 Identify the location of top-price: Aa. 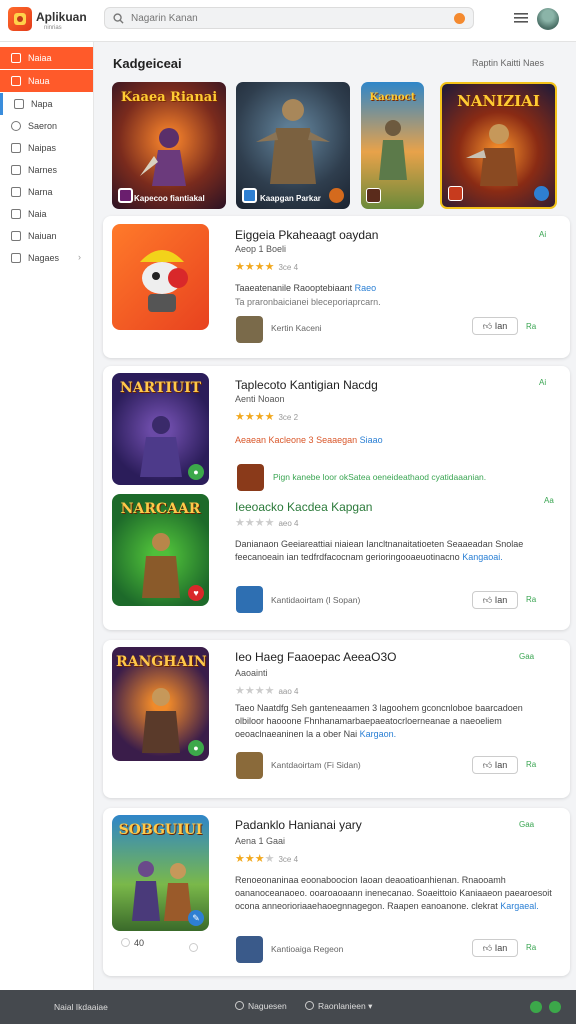
(549, 500).